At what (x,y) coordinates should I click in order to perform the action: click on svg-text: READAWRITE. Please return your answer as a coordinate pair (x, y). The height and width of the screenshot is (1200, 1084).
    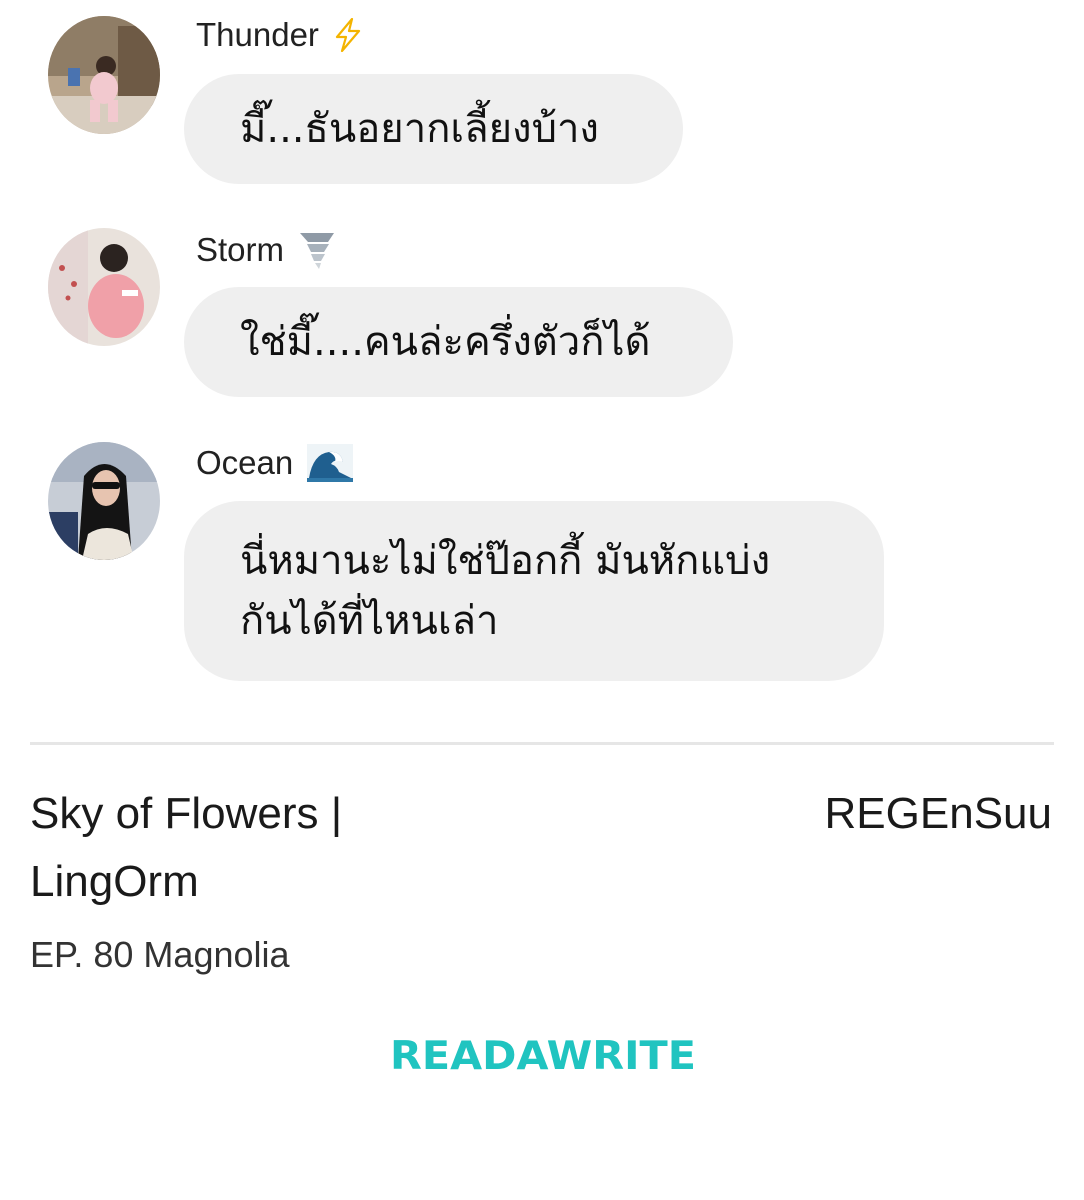
    Looking at the image, I should click on (543, 1056).